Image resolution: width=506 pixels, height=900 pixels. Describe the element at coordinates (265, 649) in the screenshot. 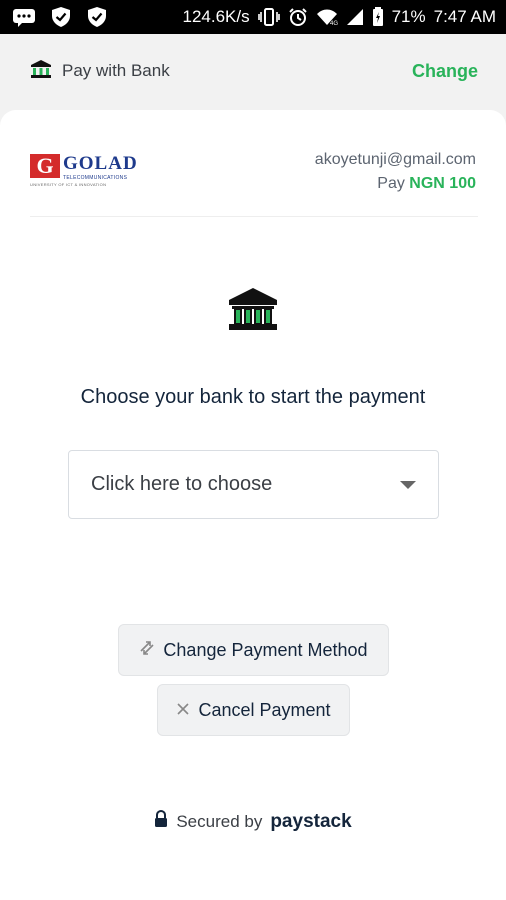

I see `change-payment-method-label: Change Payment Method` at that location.